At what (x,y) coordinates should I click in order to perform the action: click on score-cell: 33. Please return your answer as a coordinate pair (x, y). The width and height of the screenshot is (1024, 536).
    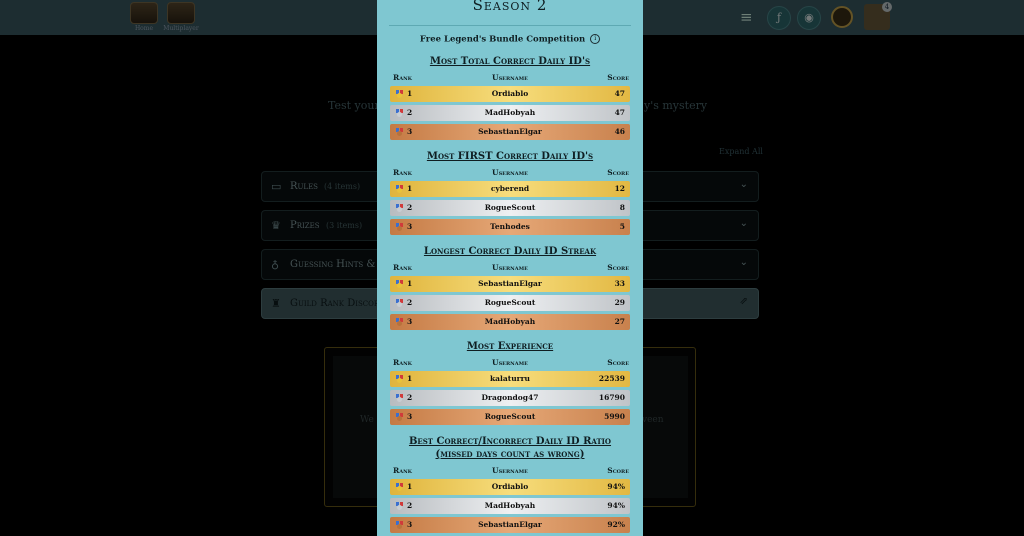
    Looking at the image, I should click on (619, 283).